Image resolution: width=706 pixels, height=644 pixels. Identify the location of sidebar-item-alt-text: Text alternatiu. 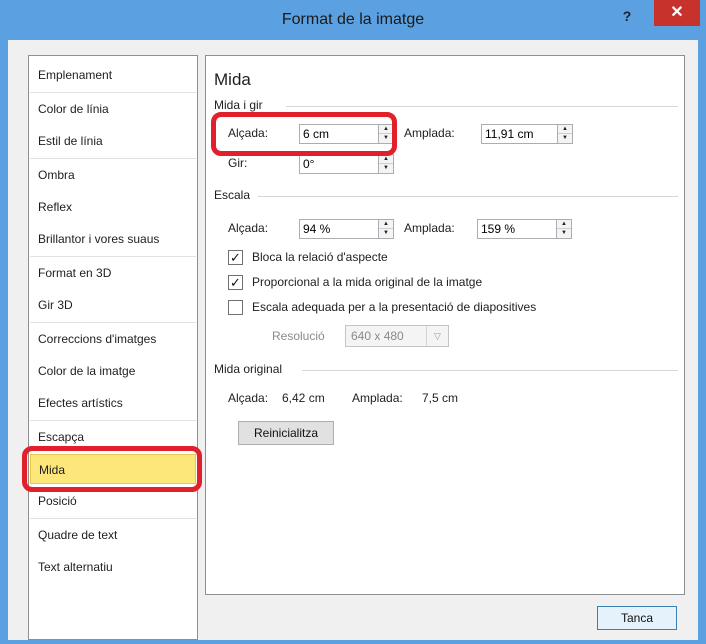
(113, 567).